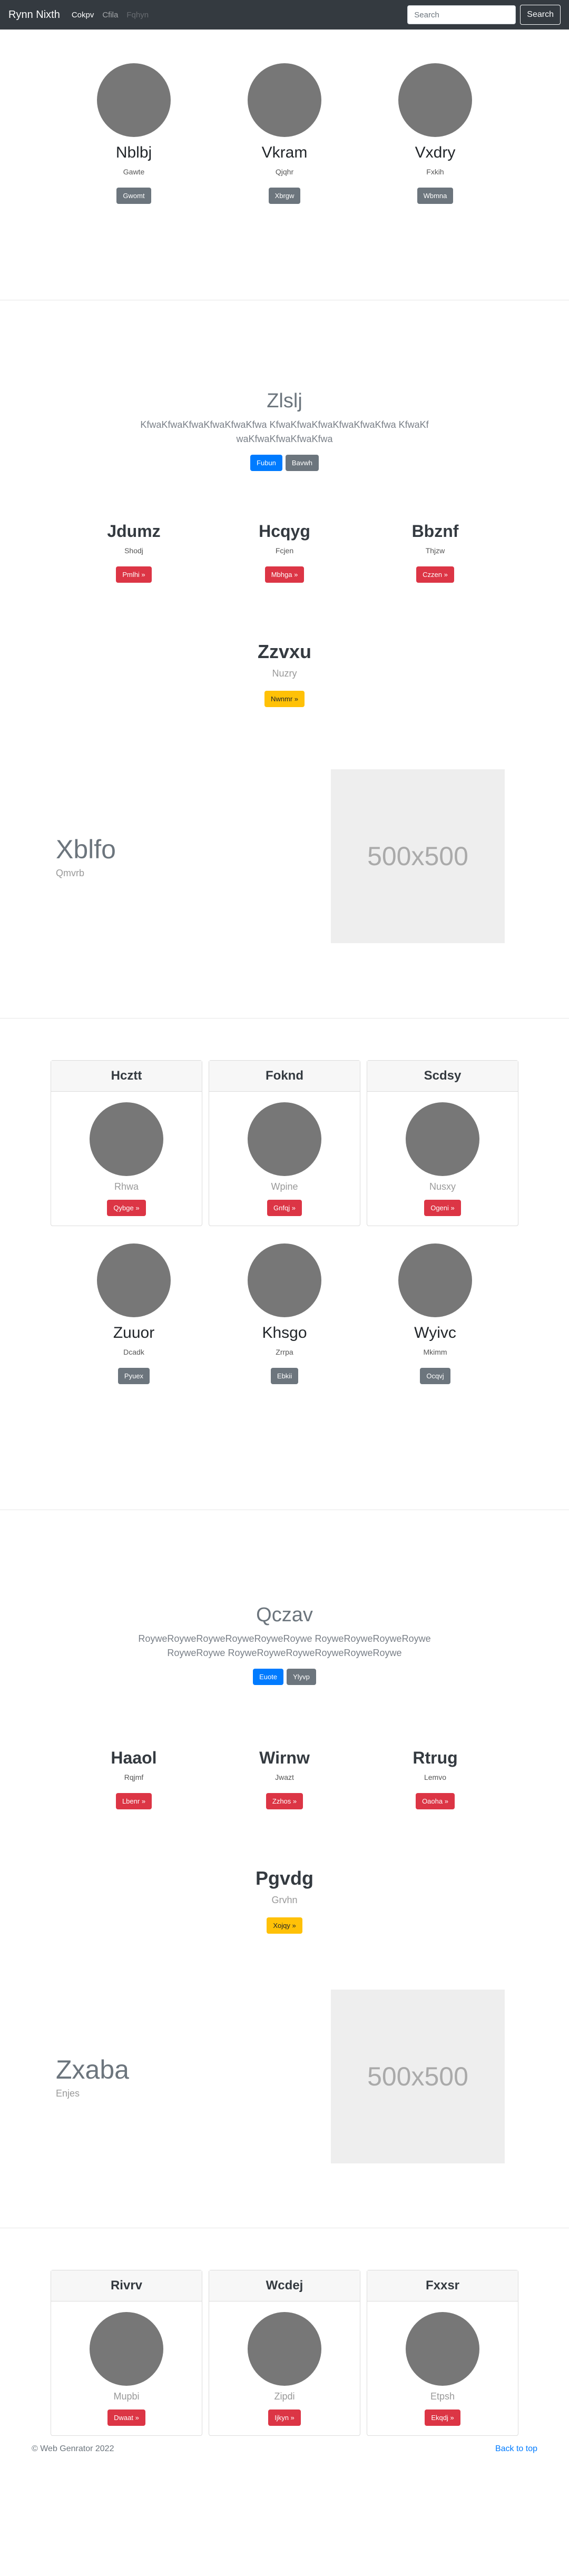  What do you see at coordinates (284, 2285) in the screenshot?
I see `card-header: Wcdej` at bounding box center [284, 2285].